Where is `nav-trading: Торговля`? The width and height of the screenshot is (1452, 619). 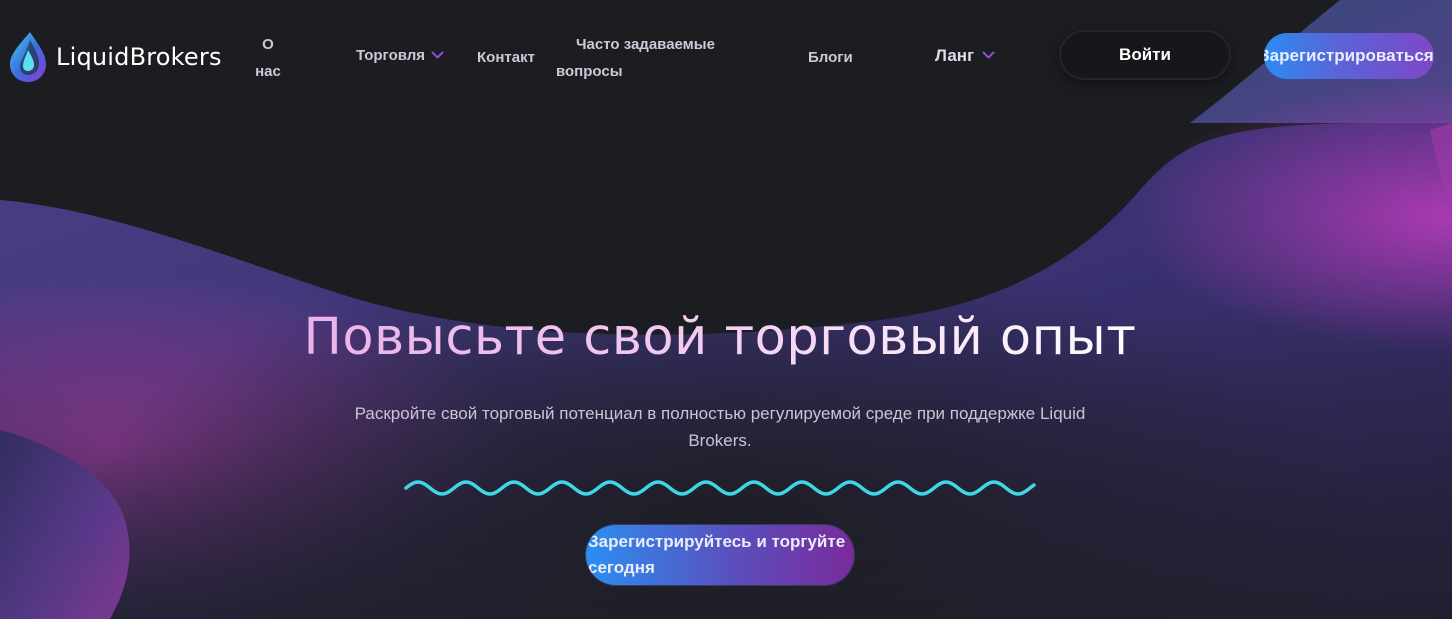 nav-trading: Торговля is located at coordinates (400, 55).